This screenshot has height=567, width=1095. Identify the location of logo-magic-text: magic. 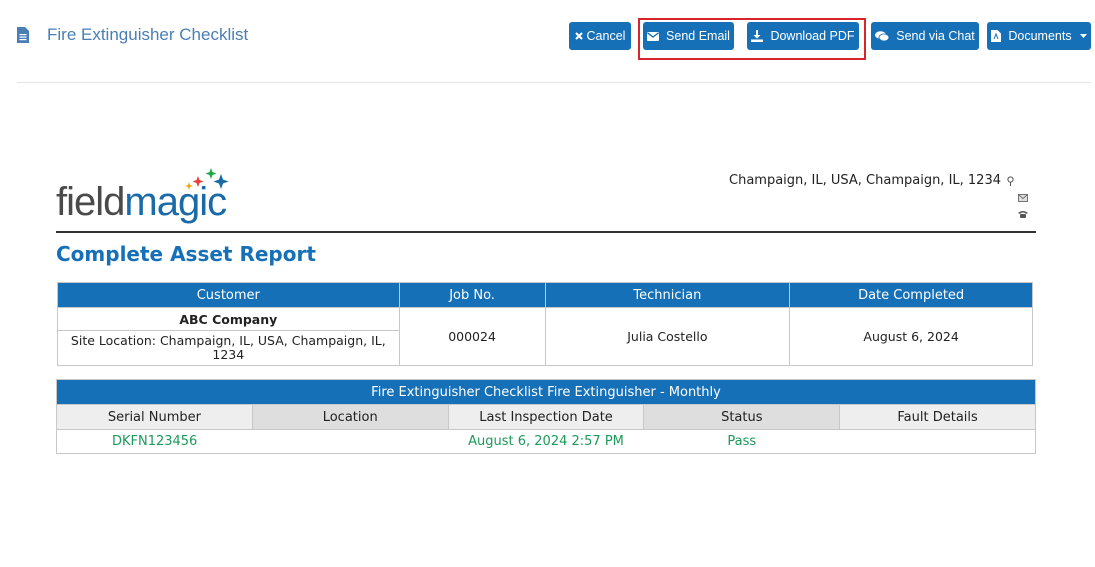
(175, 202).